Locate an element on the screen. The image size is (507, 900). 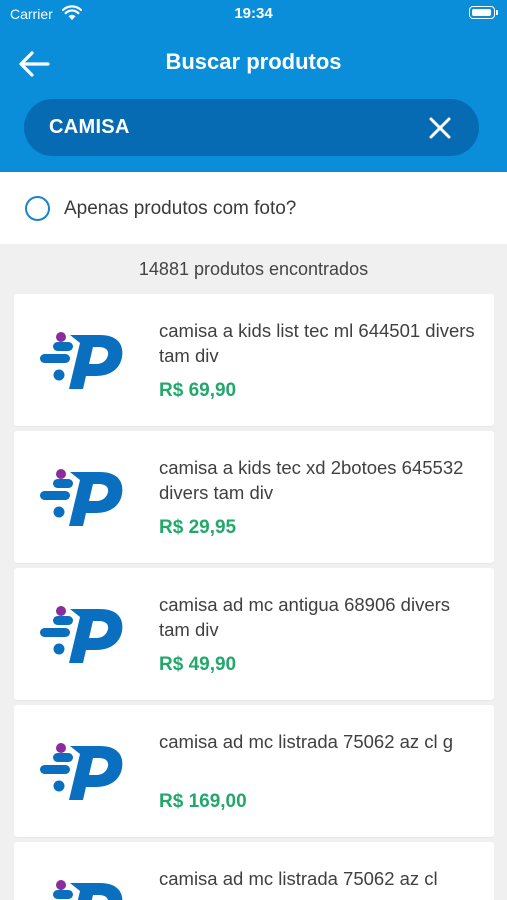
product-name: camisa ad mc listrada 75062 az cl is located at coordinates (298, 878).